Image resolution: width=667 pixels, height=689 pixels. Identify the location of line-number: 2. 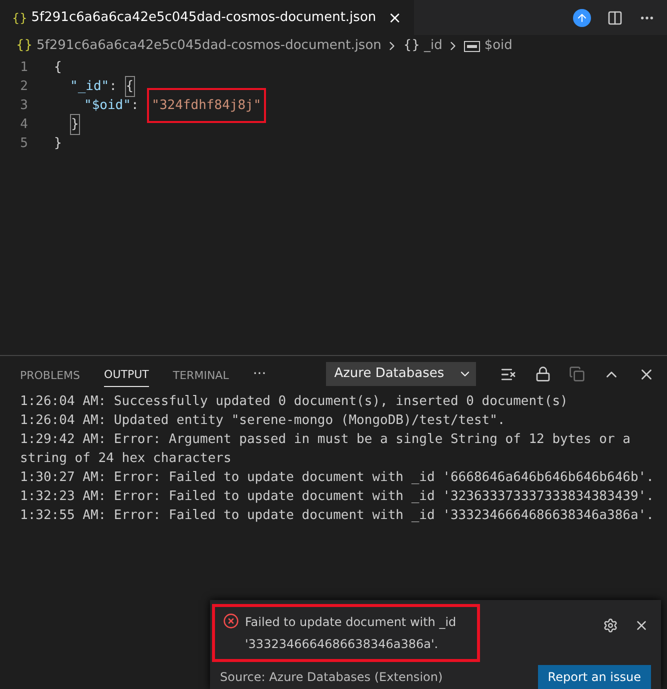
(24, 87).